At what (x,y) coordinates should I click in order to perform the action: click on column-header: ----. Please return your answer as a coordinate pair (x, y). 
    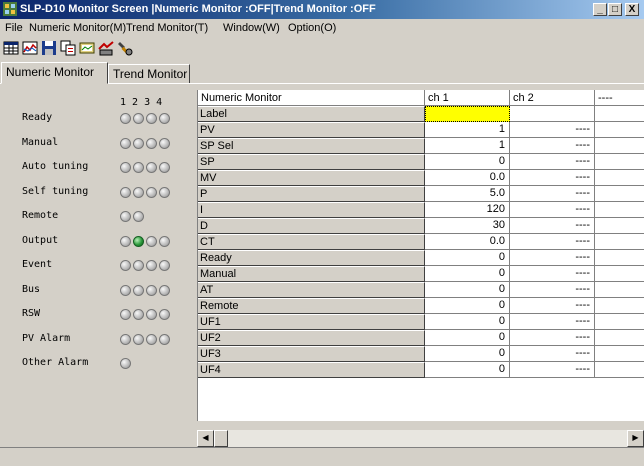
    Looking at the image, I should click on (619, 98).